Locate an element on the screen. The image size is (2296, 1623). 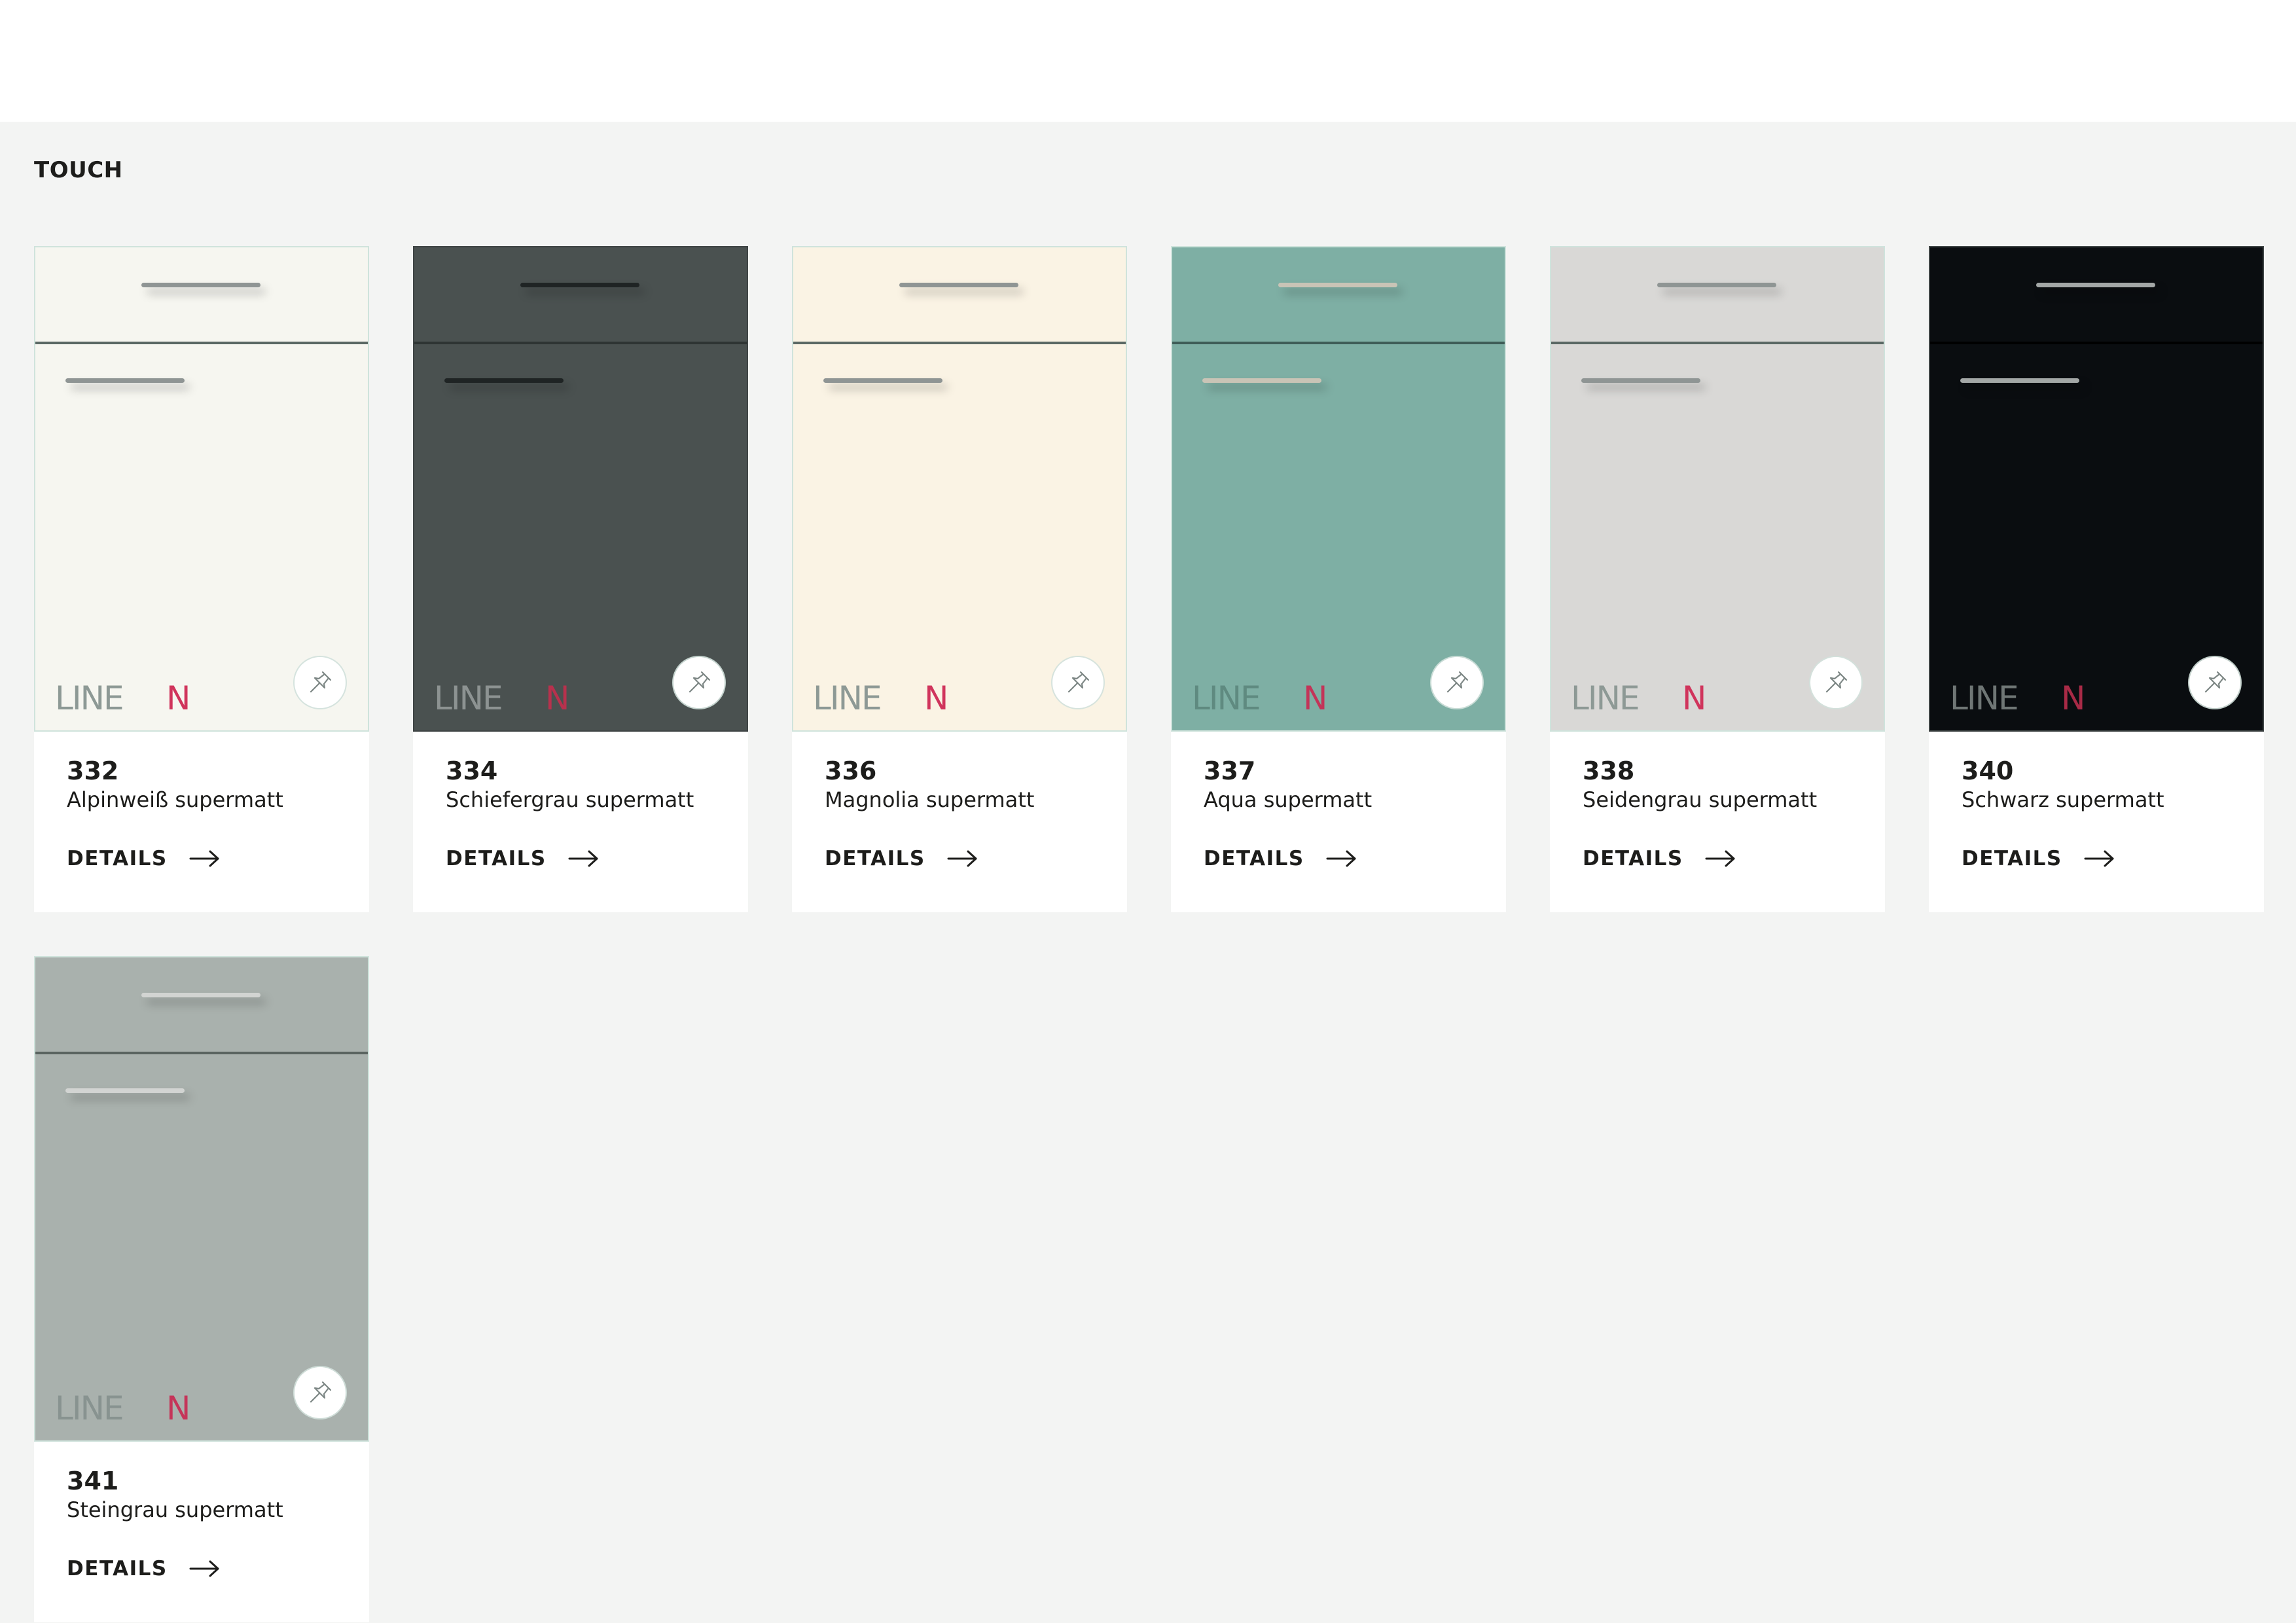
product-name: Seidengrau supermatt is located at coordinates (1700, 799).